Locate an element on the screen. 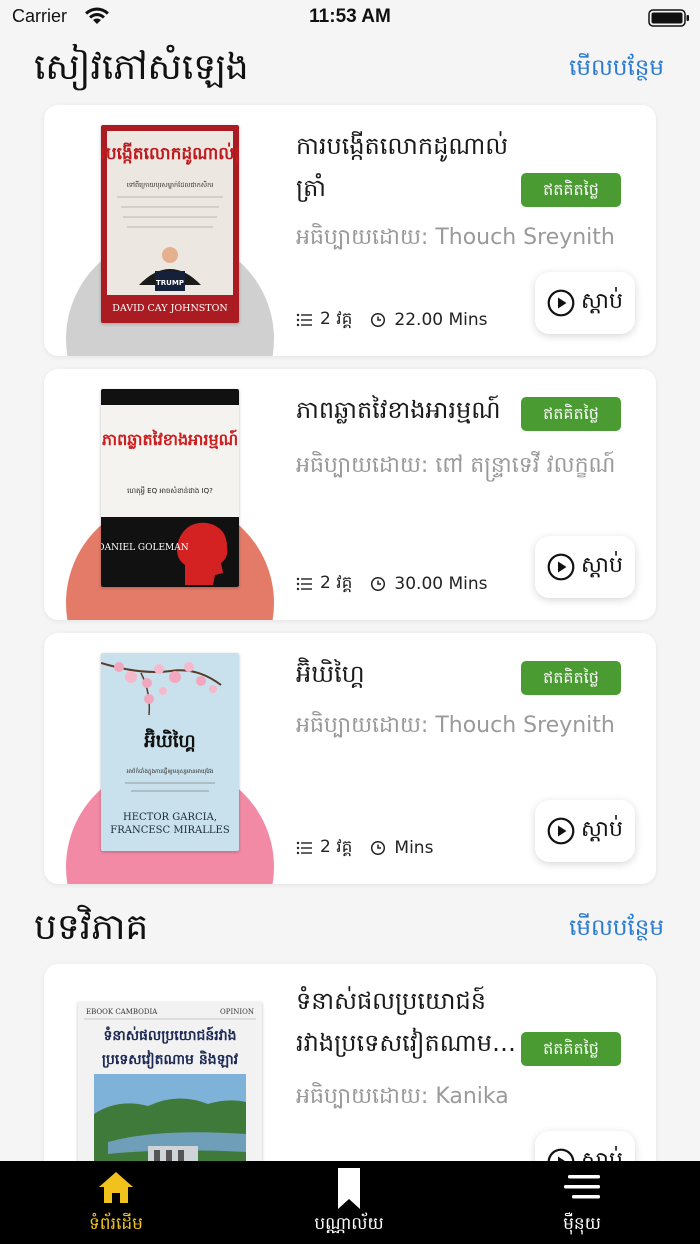 The width and height of the screenshot is (700, 1244). cover-subtitle: ទៅពីក្រោយបុរសម្នាក់ដែលជាកសិករ is located at coordinates (170, 185).